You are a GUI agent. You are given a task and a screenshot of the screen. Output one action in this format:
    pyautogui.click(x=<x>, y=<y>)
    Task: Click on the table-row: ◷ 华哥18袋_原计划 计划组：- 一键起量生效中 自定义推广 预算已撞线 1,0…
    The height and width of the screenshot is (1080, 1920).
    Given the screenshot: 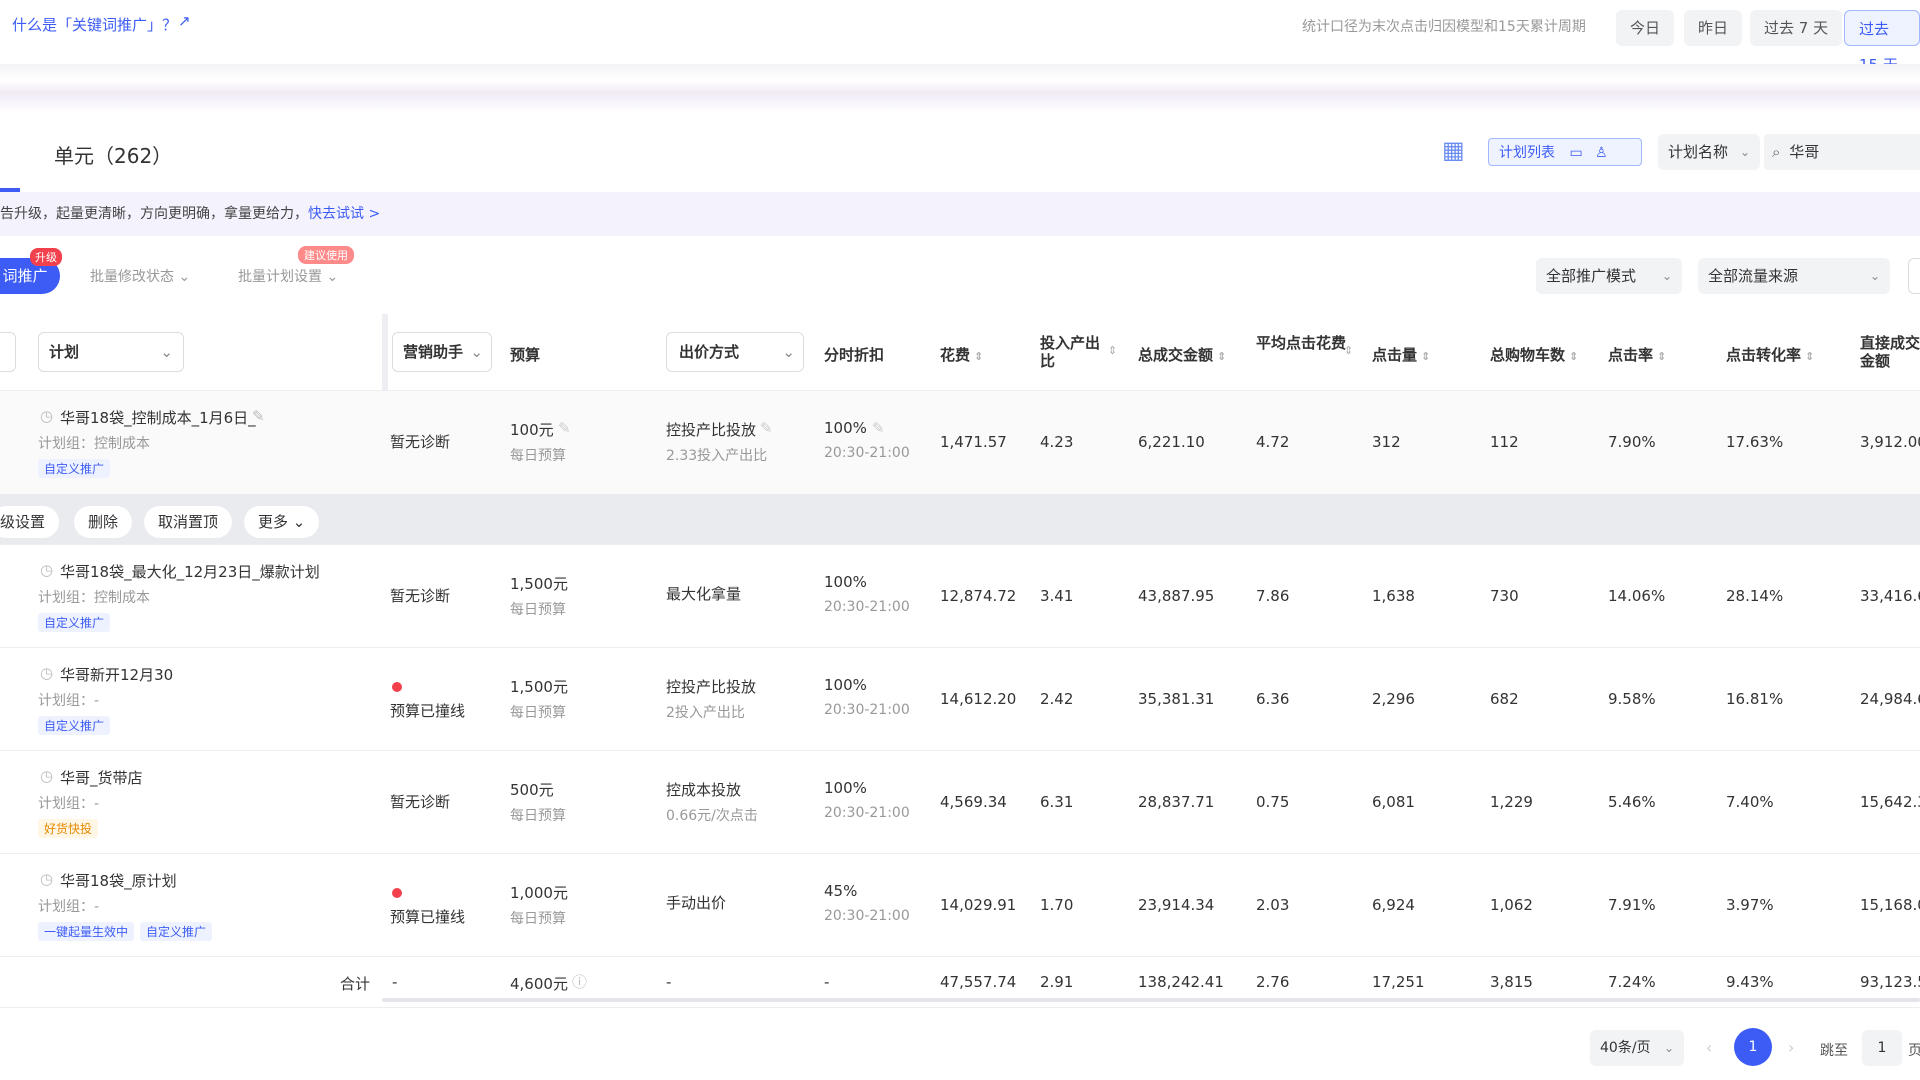 What is the action you would take?
    pyautogui.click(x=960, y=905)
    